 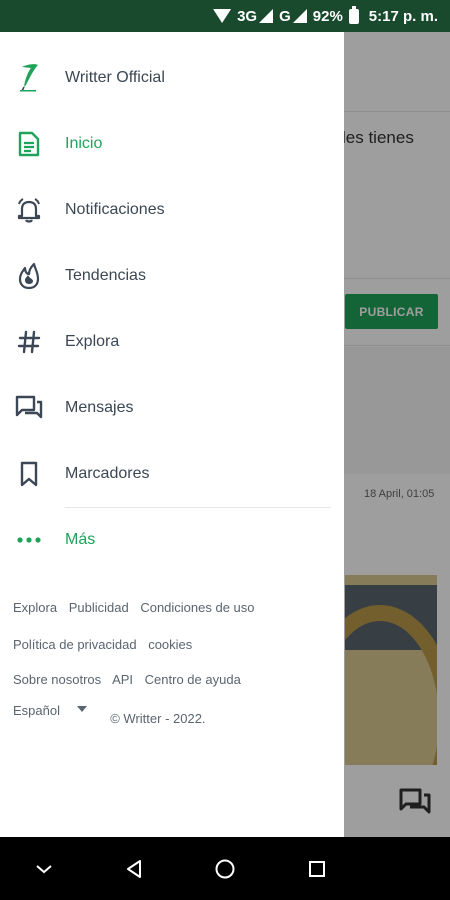 What do you see at coordinates (29, 210) in the screenshot?
I see `bell-icon` at bounding box center [29, 210].